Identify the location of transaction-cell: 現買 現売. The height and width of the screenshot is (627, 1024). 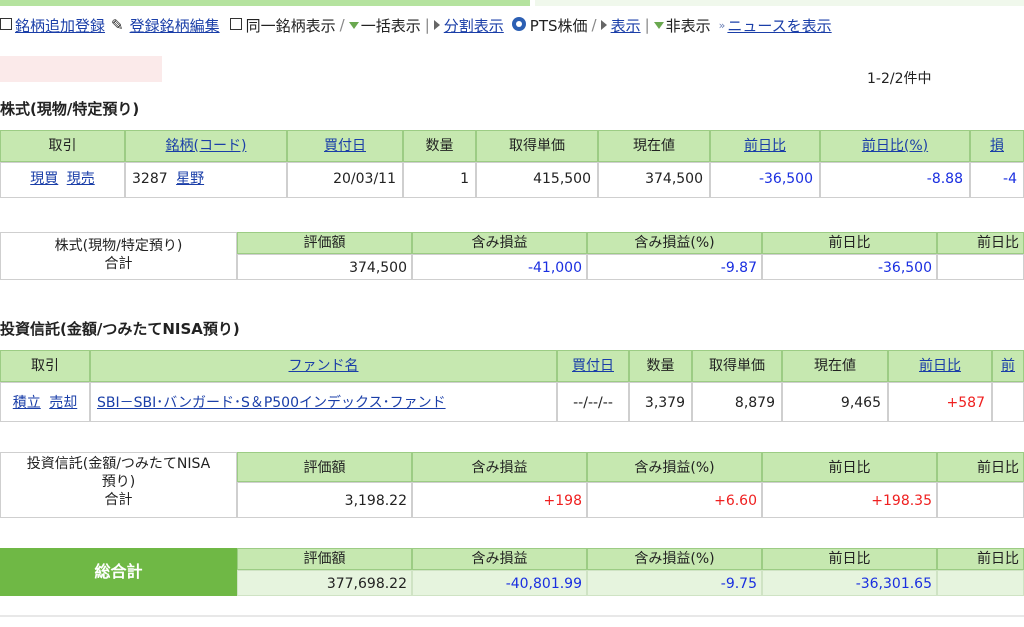
(62, 180).